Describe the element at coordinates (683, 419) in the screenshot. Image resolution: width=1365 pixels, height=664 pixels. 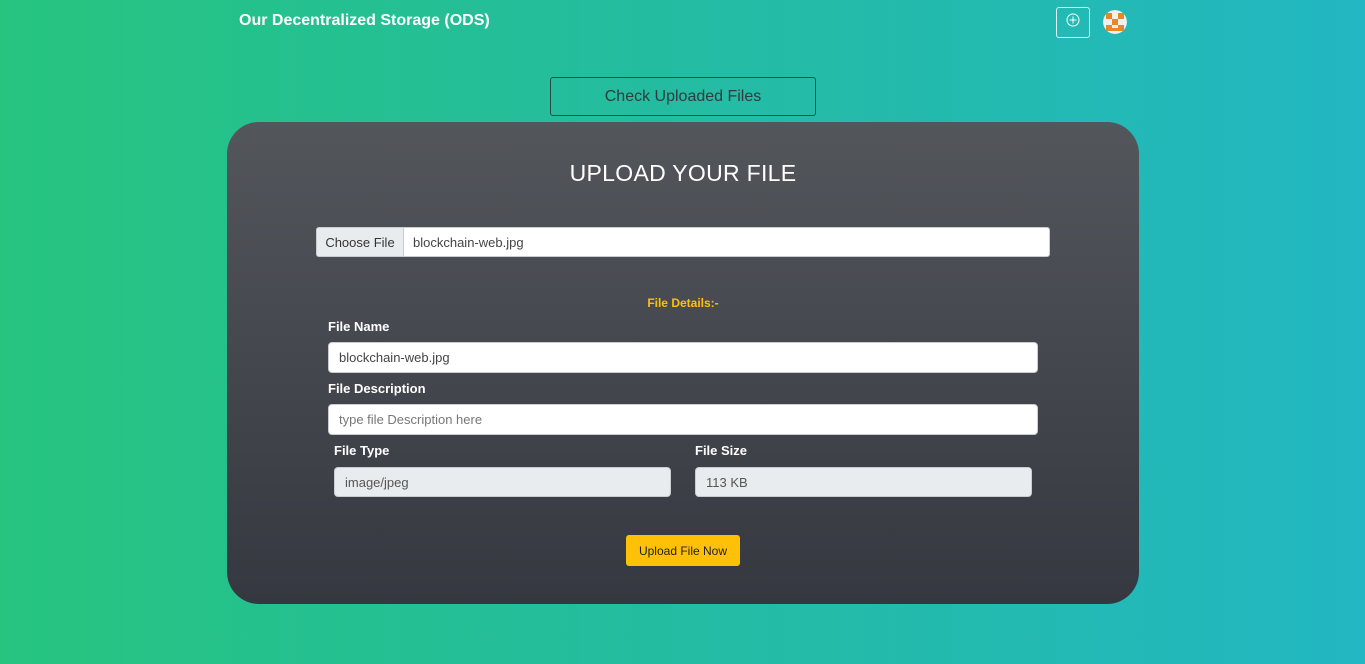
I see `file-description-input` at that location.